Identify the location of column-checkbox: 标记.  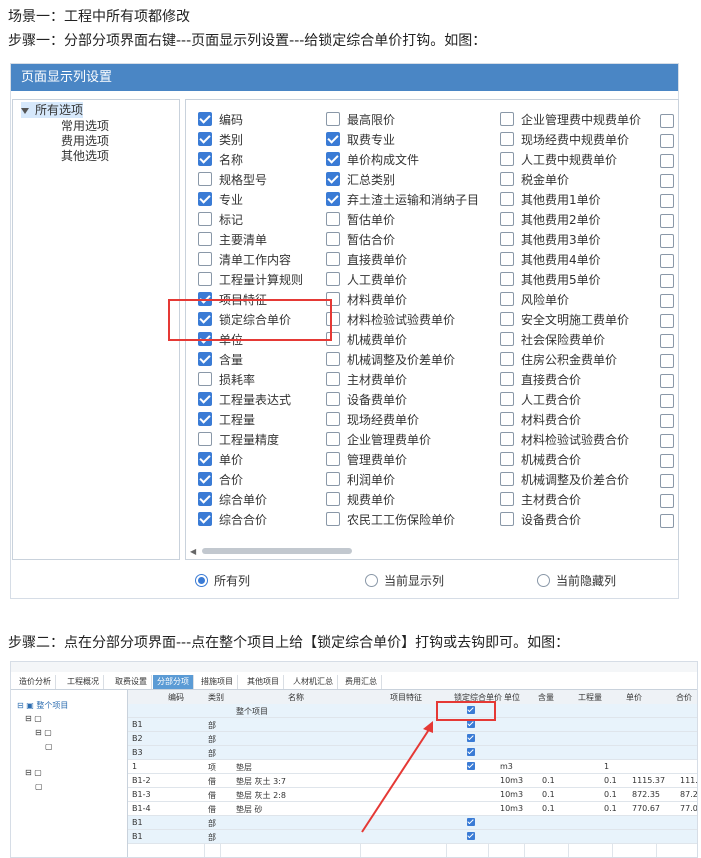
(220, 220).